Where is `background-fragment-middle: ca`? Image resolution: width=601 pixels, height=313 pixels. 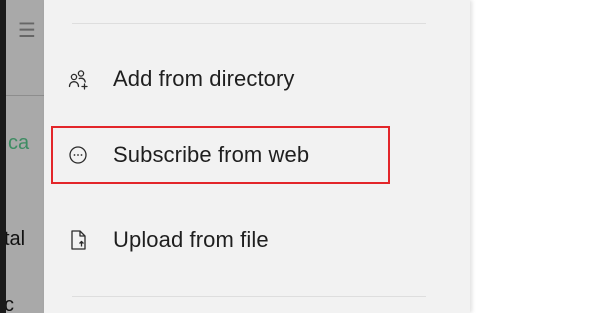
background-fragment-middle: ca is located at coordinates (19, 143).